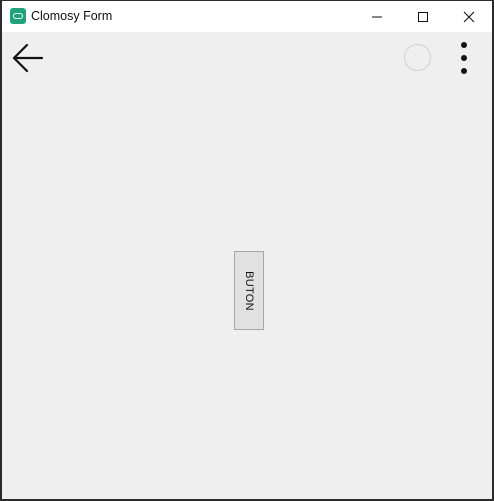 The width and height of the screenshot is (494, 501). I want to click on minimize-button, so click(377, 16).